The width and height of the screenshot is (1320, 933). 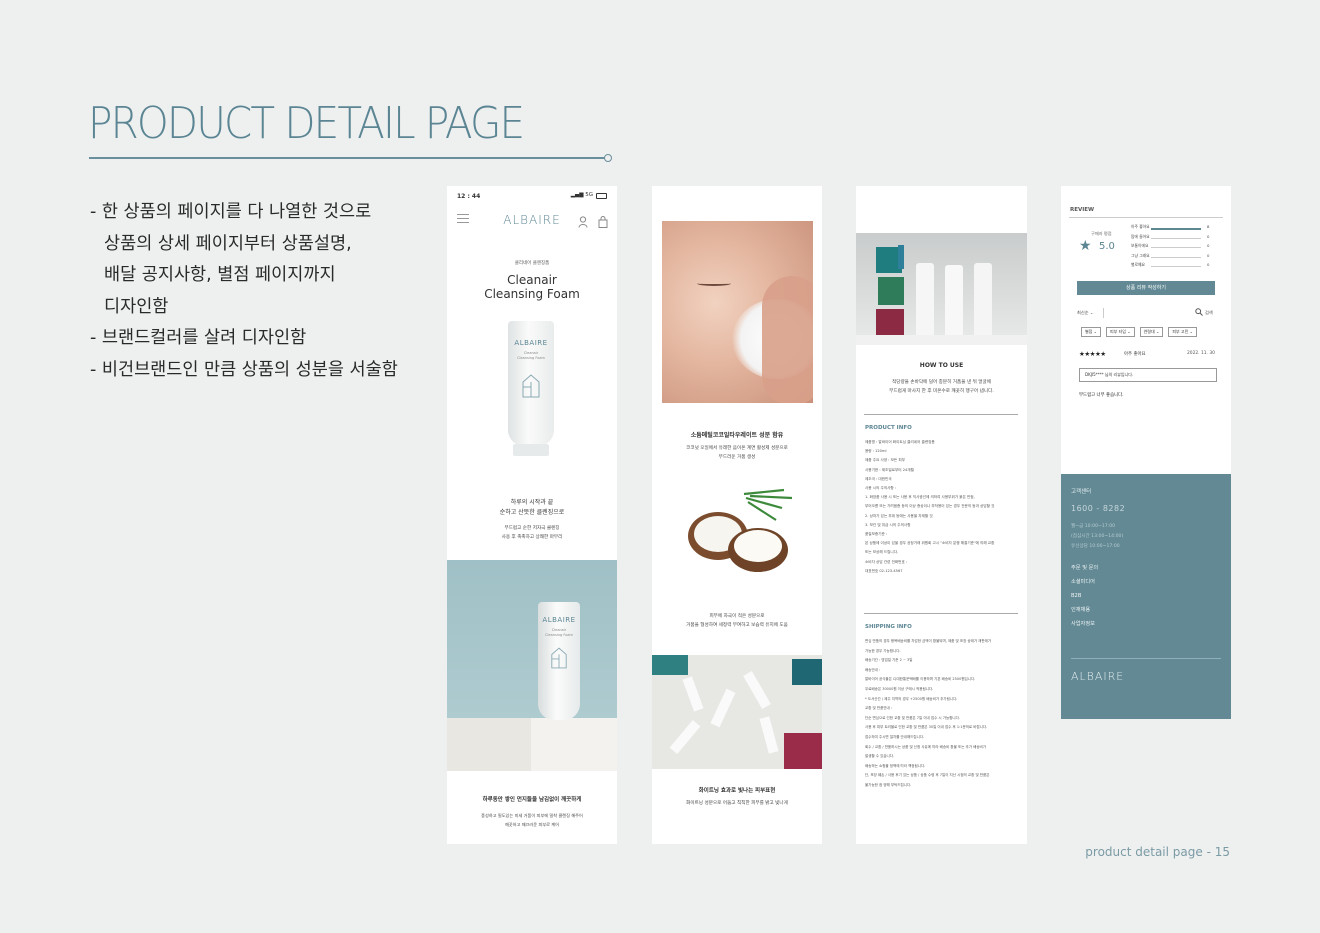 I want to click on status-signal: ▂▄▆ 5G, so click(x=581, y=195).